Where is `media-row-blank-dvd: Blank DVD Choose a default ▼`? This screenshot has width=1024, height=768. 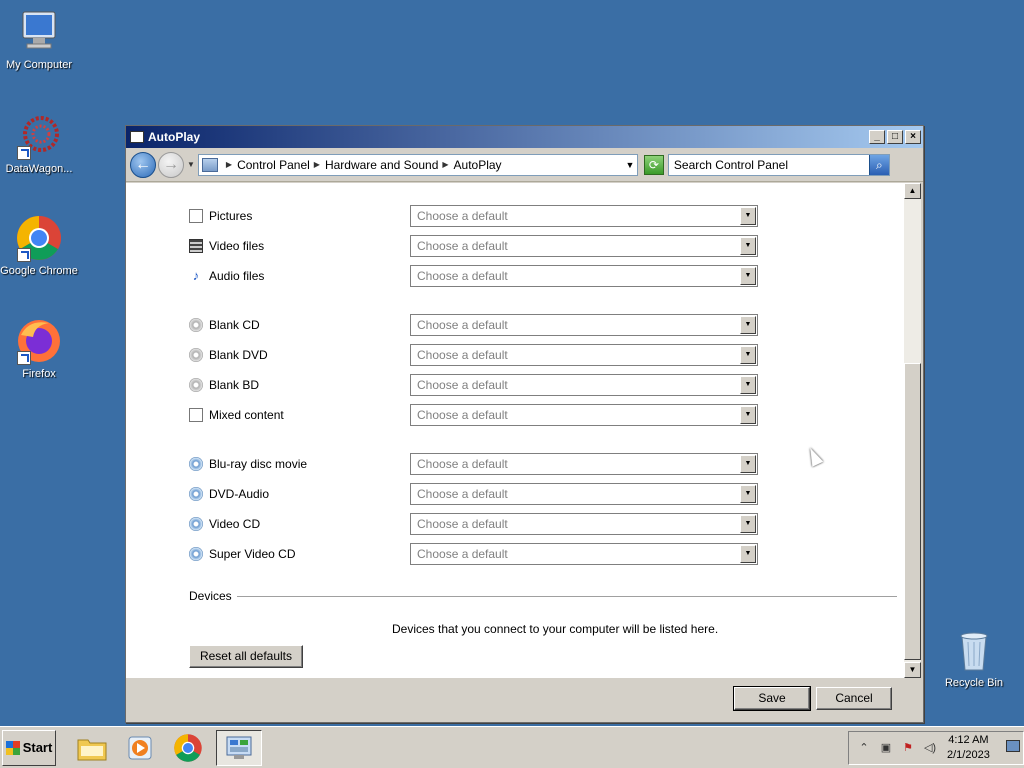 media-row-blank-dvd: Blank DVD Choose a default ▼ is located at coordinates (475, 355).